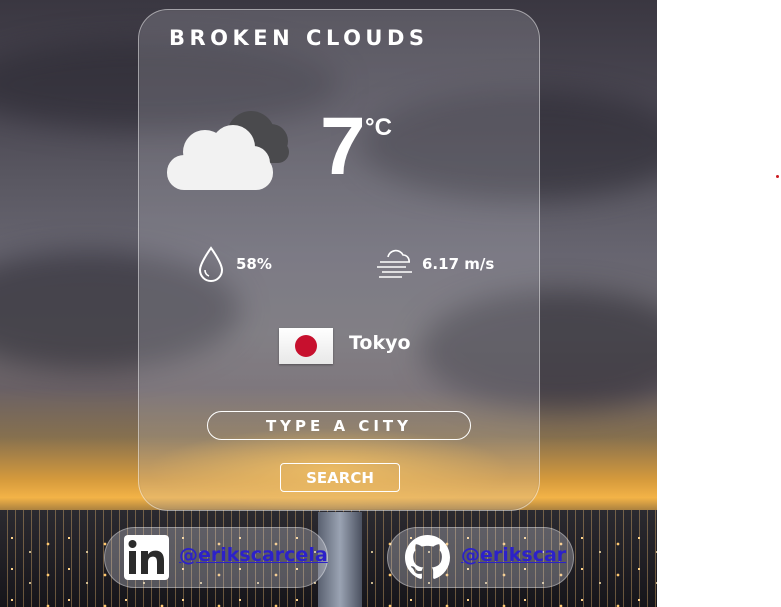  I want to click on flag-circle, so click(306, 346).